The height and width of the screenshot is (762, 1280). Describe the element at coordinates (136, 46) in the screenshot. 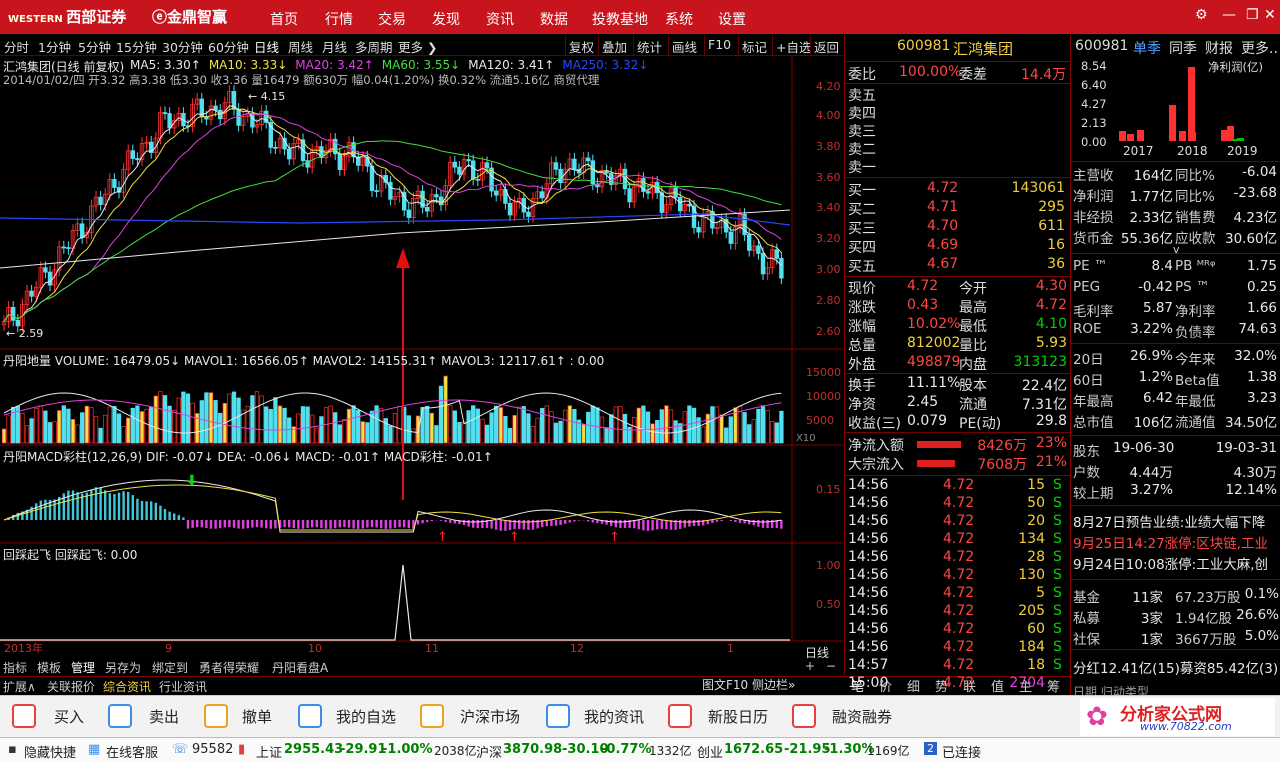

I see `period-tab-3: 15分钟` at that location.